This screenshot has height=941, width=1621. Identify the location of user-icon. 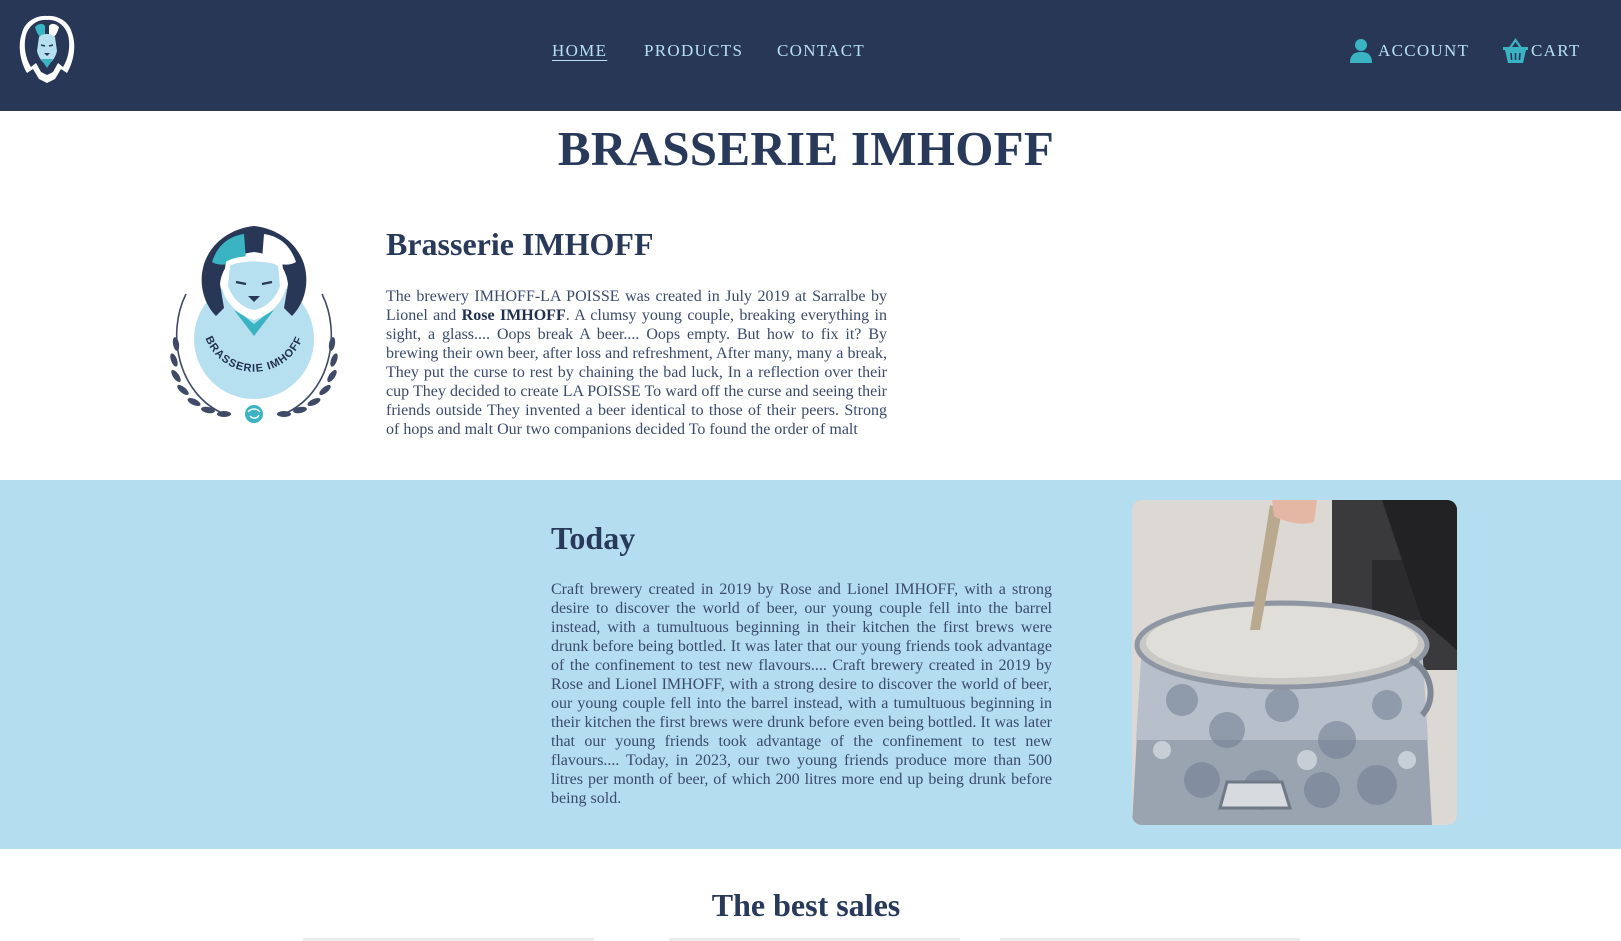
(1361, 51).